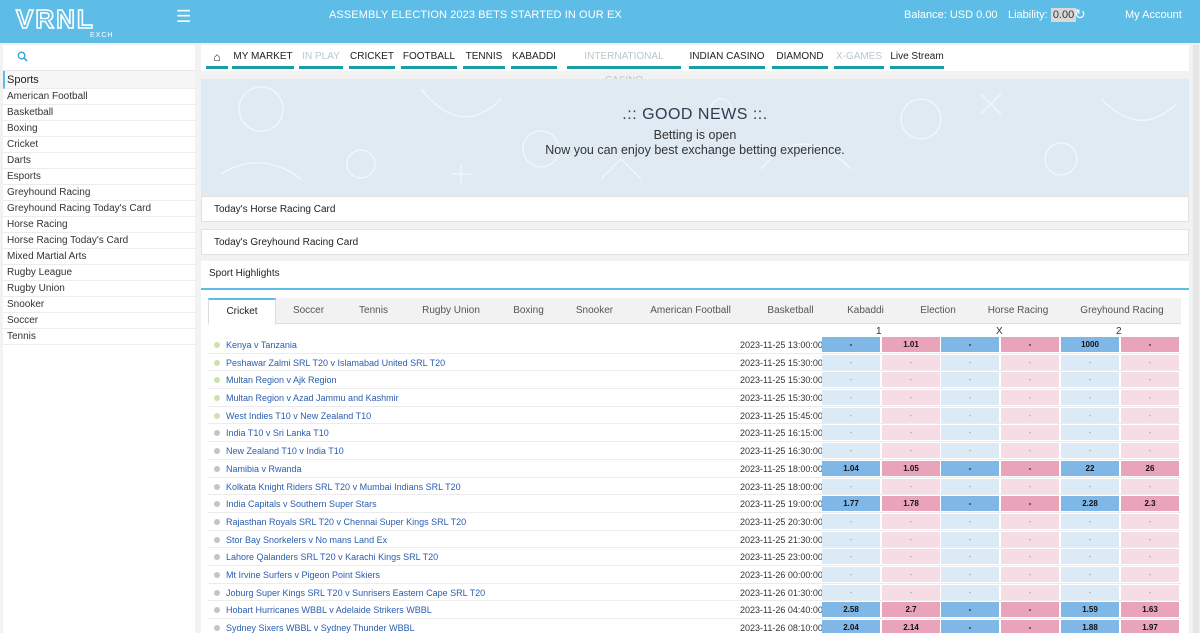 The height and width of the screenshot is (633, 1200). Describe the element at coordinates (1153, 15) in the screenshot. I see `my-account-link: My Account` at that location.